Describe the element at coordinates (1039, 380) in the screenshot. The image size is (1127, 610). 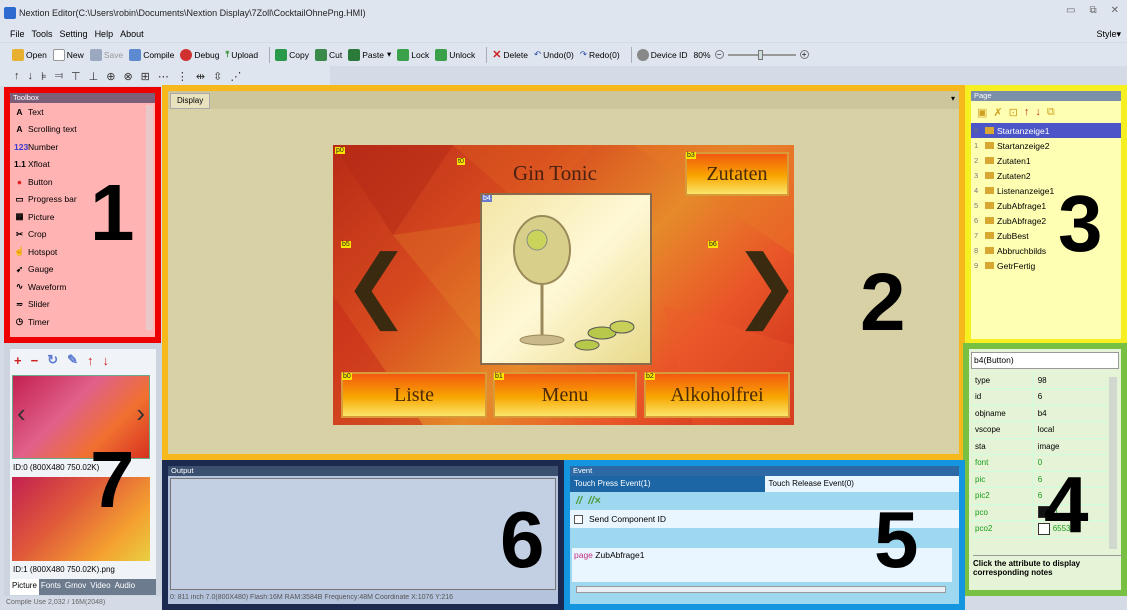
I see `attribute-row: type 98` at that location.